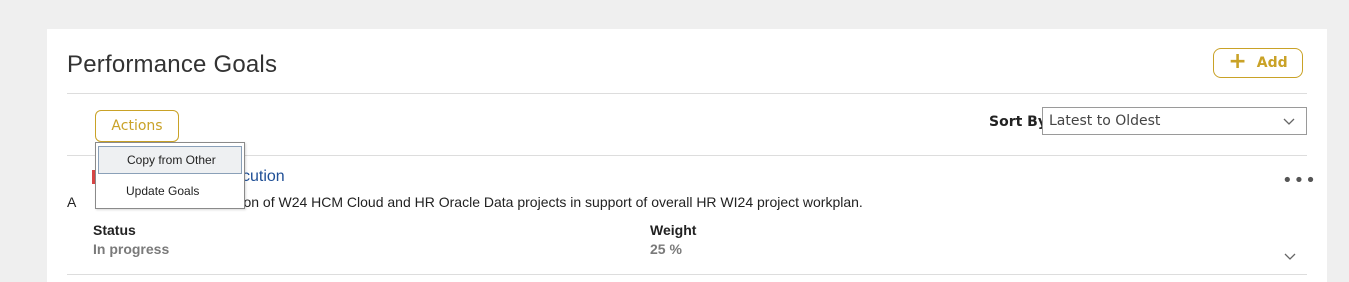  Describe the element at coordinates (170, 175) in the screenshot. I see `actions-dropdown-menu: Copy from Other Update Goals` at that location.